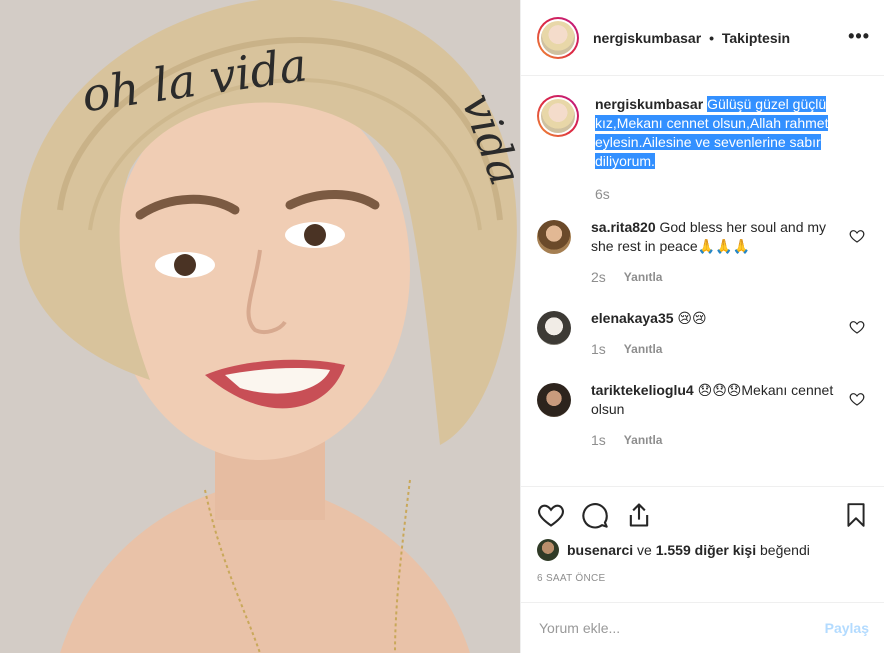  What do you see at coordinates (623, 227) in the screenshot?
I see `comment-username: sa.rita820` at bounding box center [623, 227].